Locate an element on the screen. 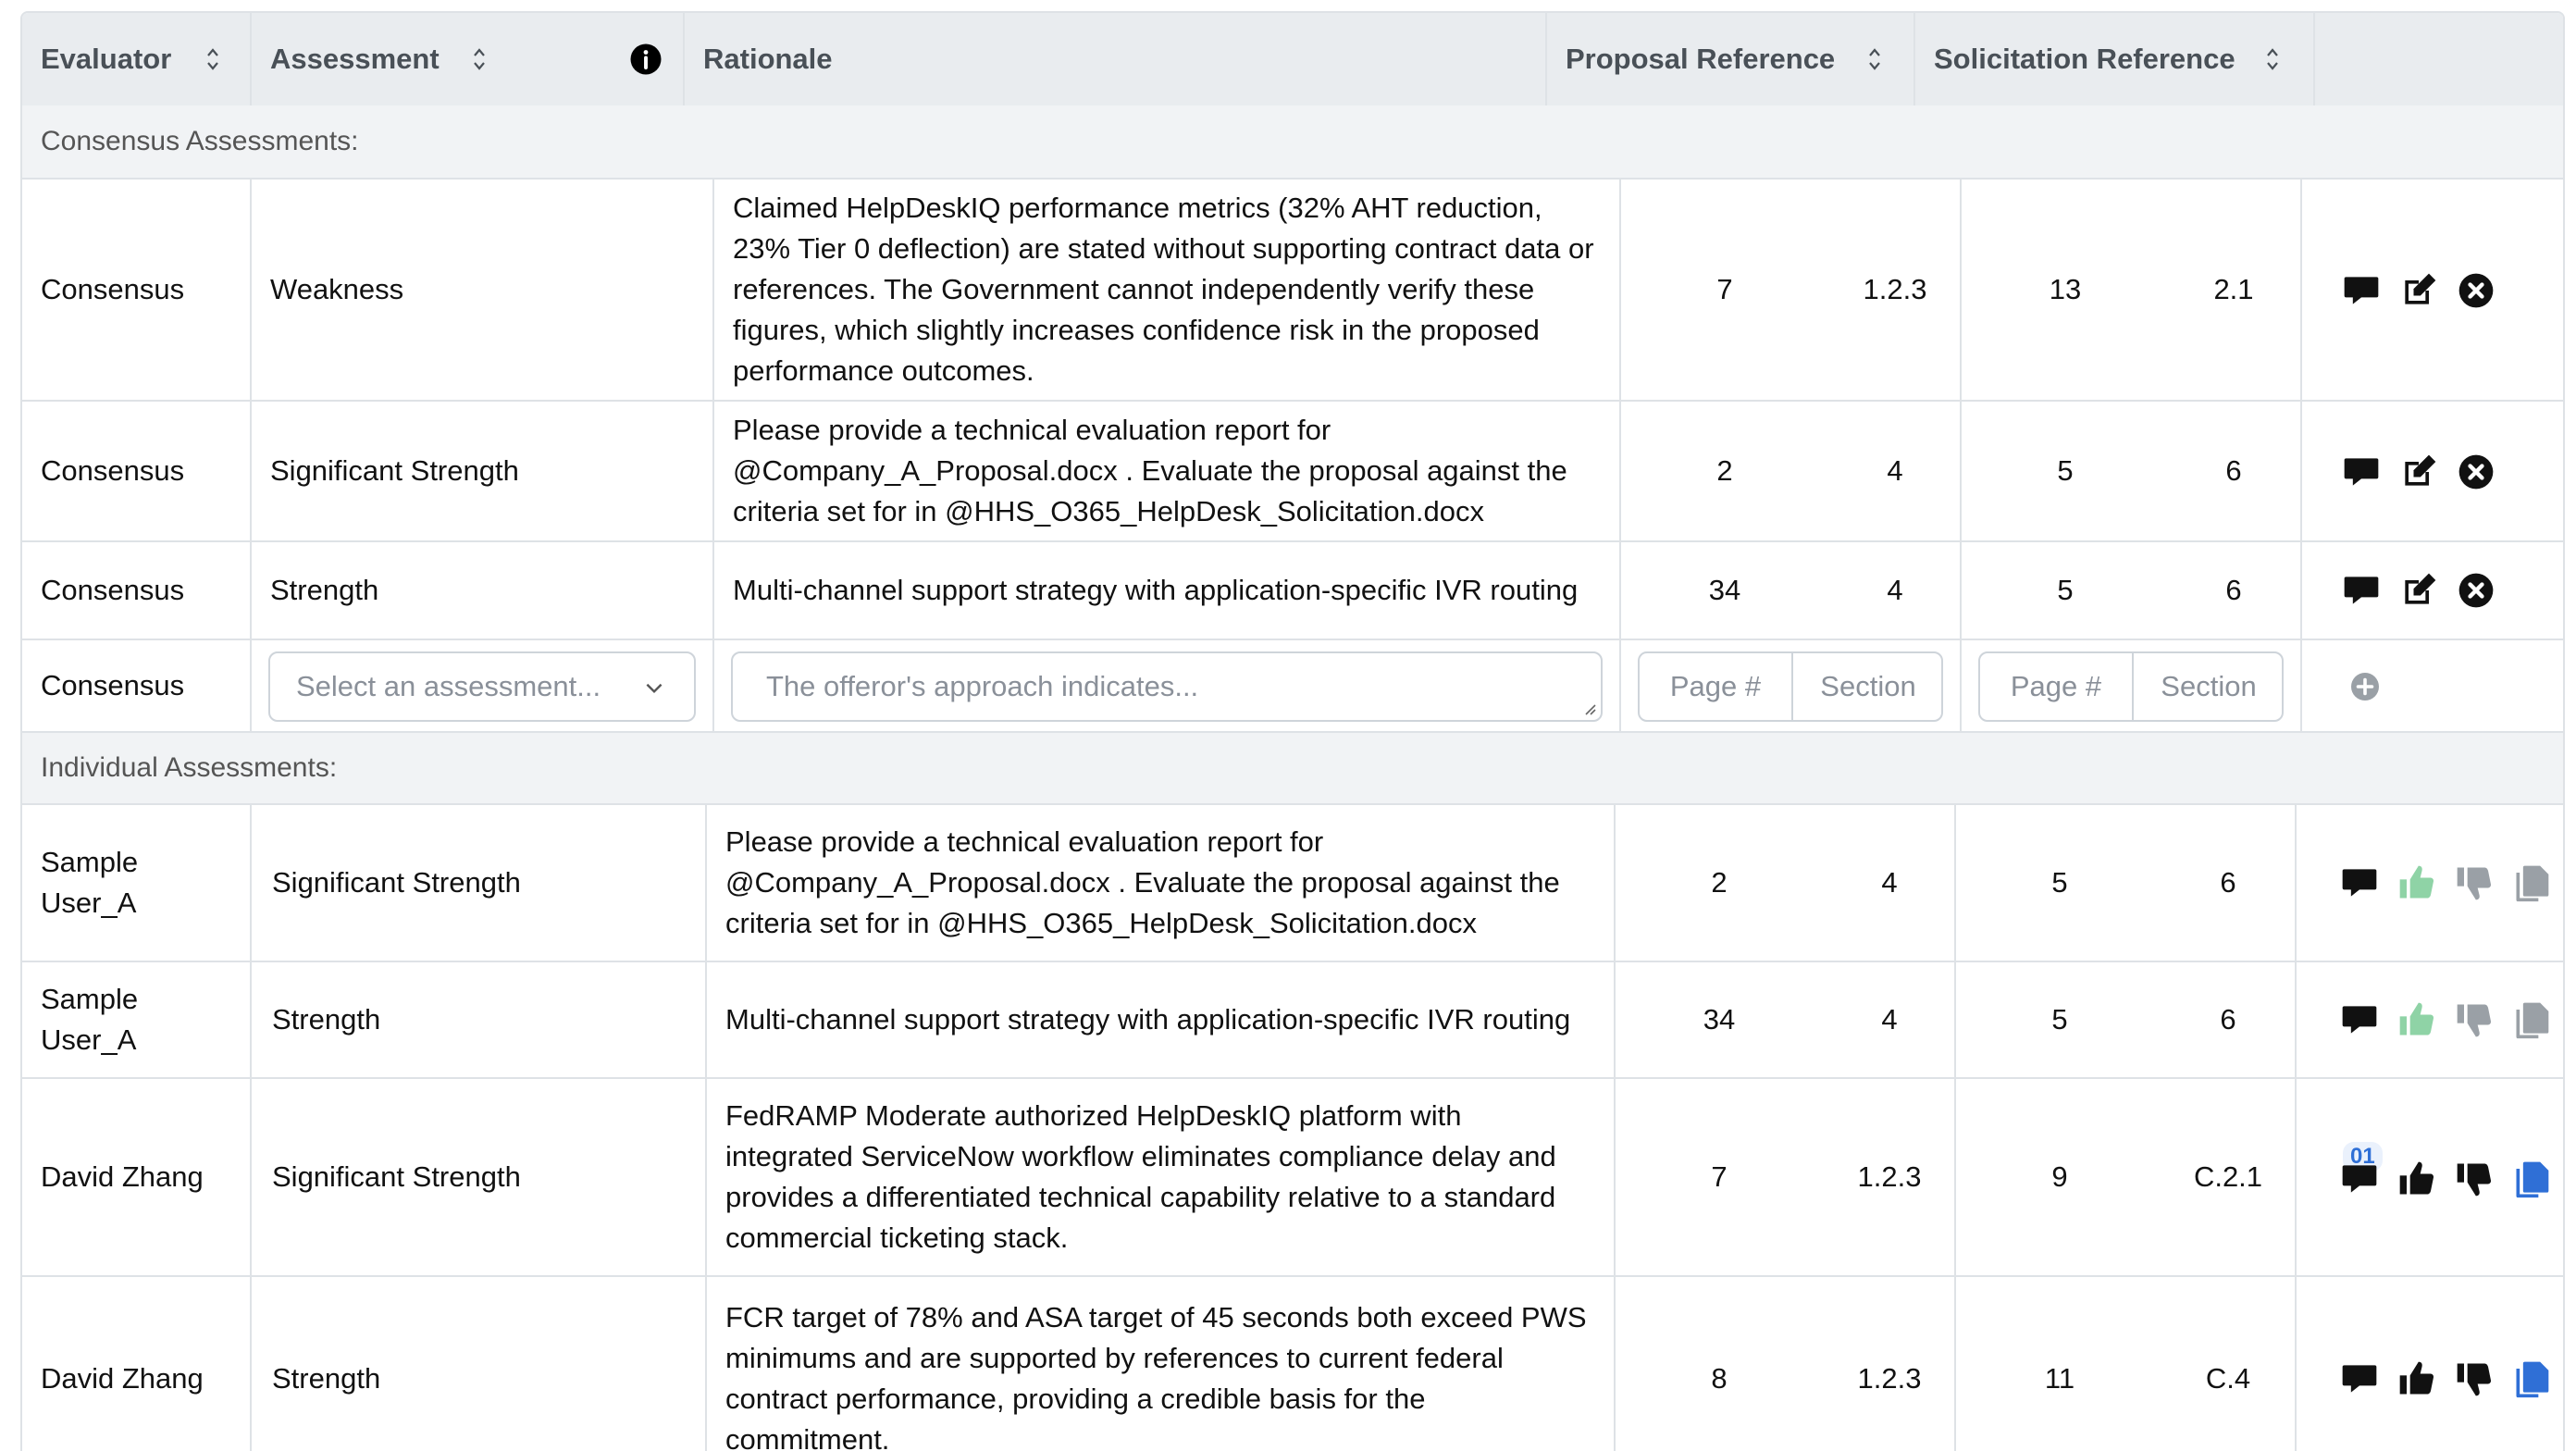 The width and height of the screenshot is (2576, 1451). col-solicitation-ref-header: Solicitation Reference is located at coordinates (2114, 59).